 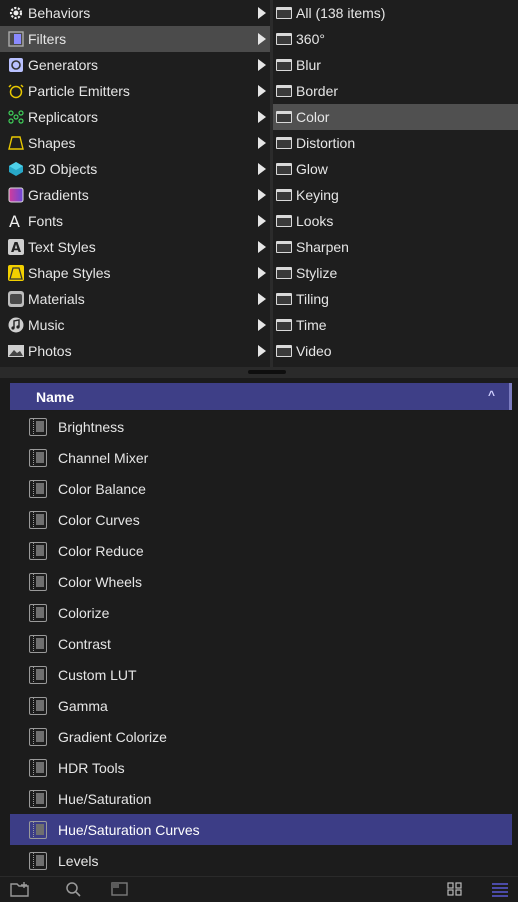 I want to click on list-item-label: Gradient Colorize, so click(x=112, y=736).